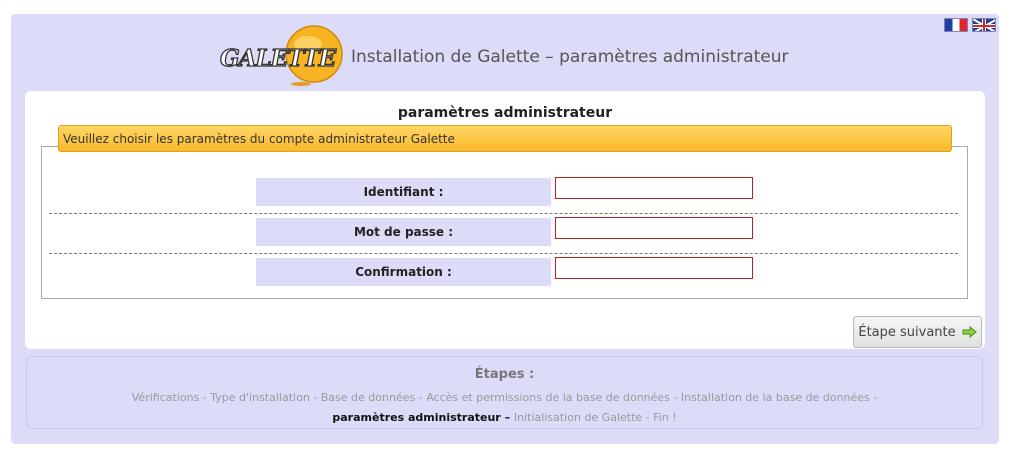 Image resolution: width=1011 pixels, height=453 pixels. Describe the element at coordinates (260, 397) in the screenshot. I see `step-item: Type d'installation` at that location.